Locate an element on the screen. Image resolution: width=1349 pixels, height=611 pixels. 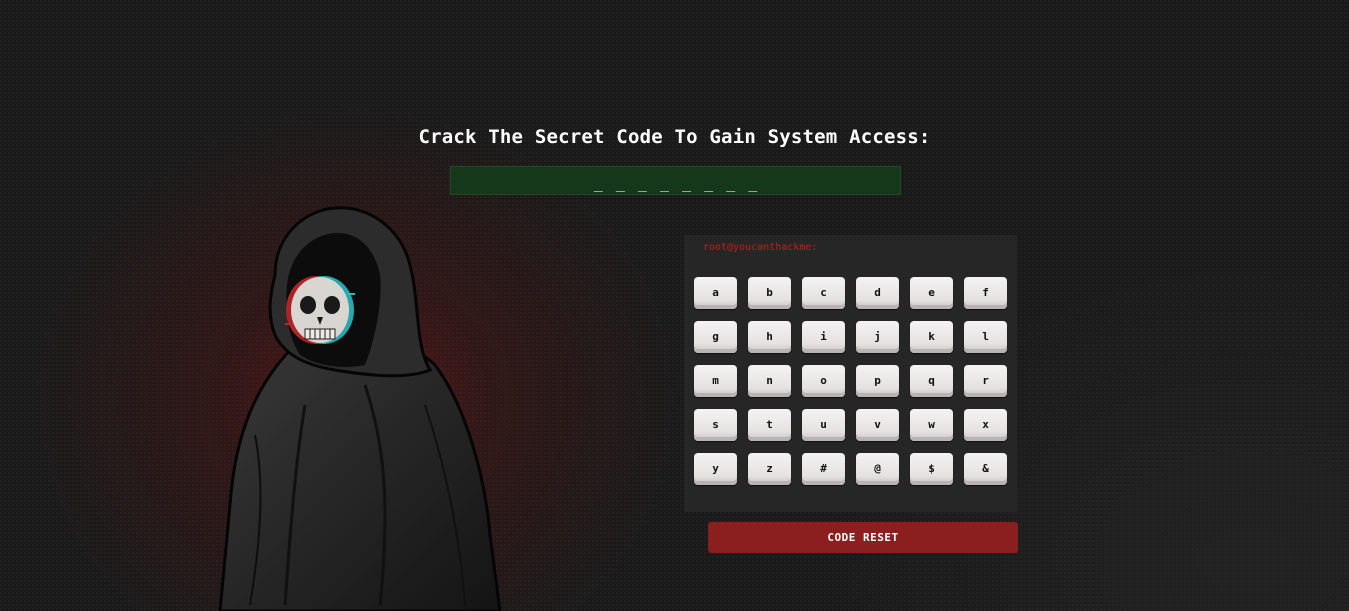
key-v: v is located at coordinates (877, 425).